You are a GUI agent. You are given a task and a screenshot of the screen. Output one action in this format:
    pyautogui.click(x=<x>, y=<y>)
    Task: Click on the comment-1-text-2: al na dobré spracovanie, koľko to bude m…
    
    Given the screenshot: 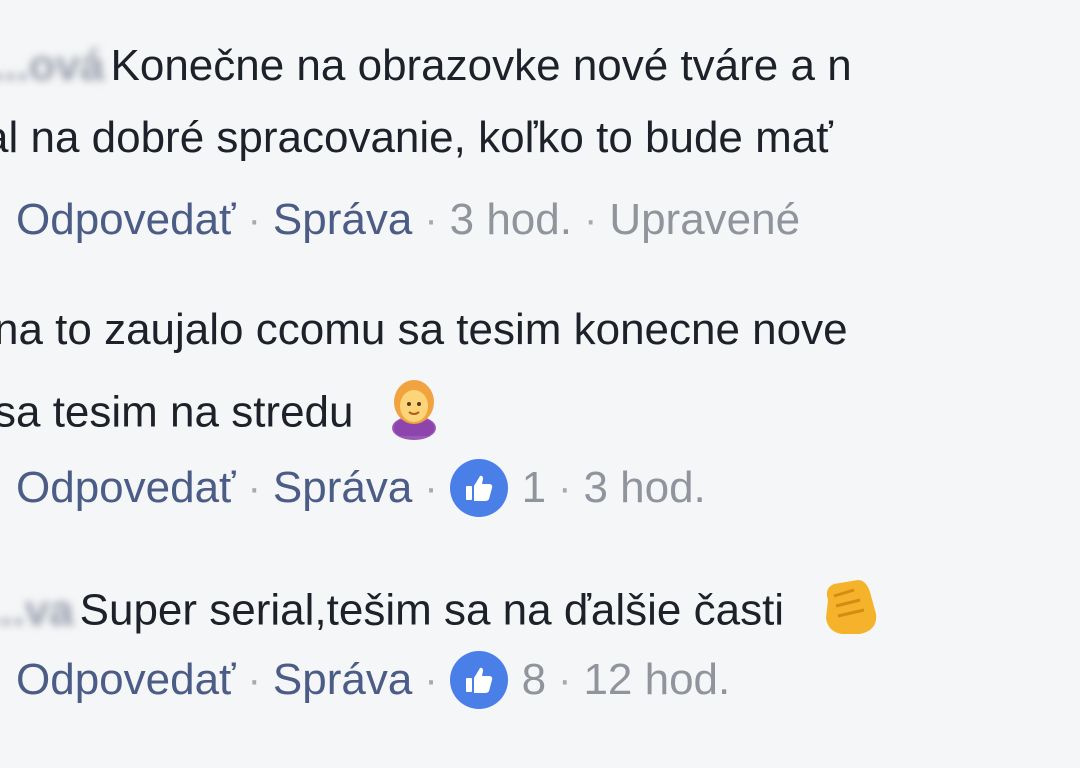 What is the action you would take?
    pyautogui.click(x=416, y=137)
    